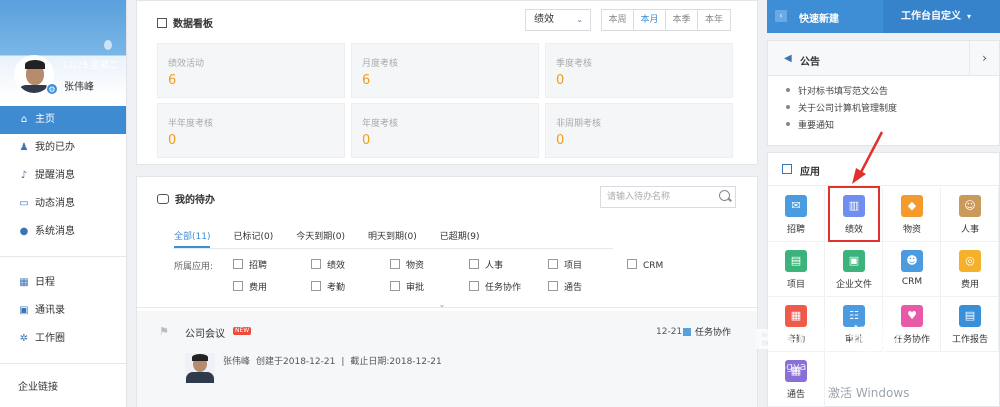  I want to click on message-icon: ▭, so click(24, 203).